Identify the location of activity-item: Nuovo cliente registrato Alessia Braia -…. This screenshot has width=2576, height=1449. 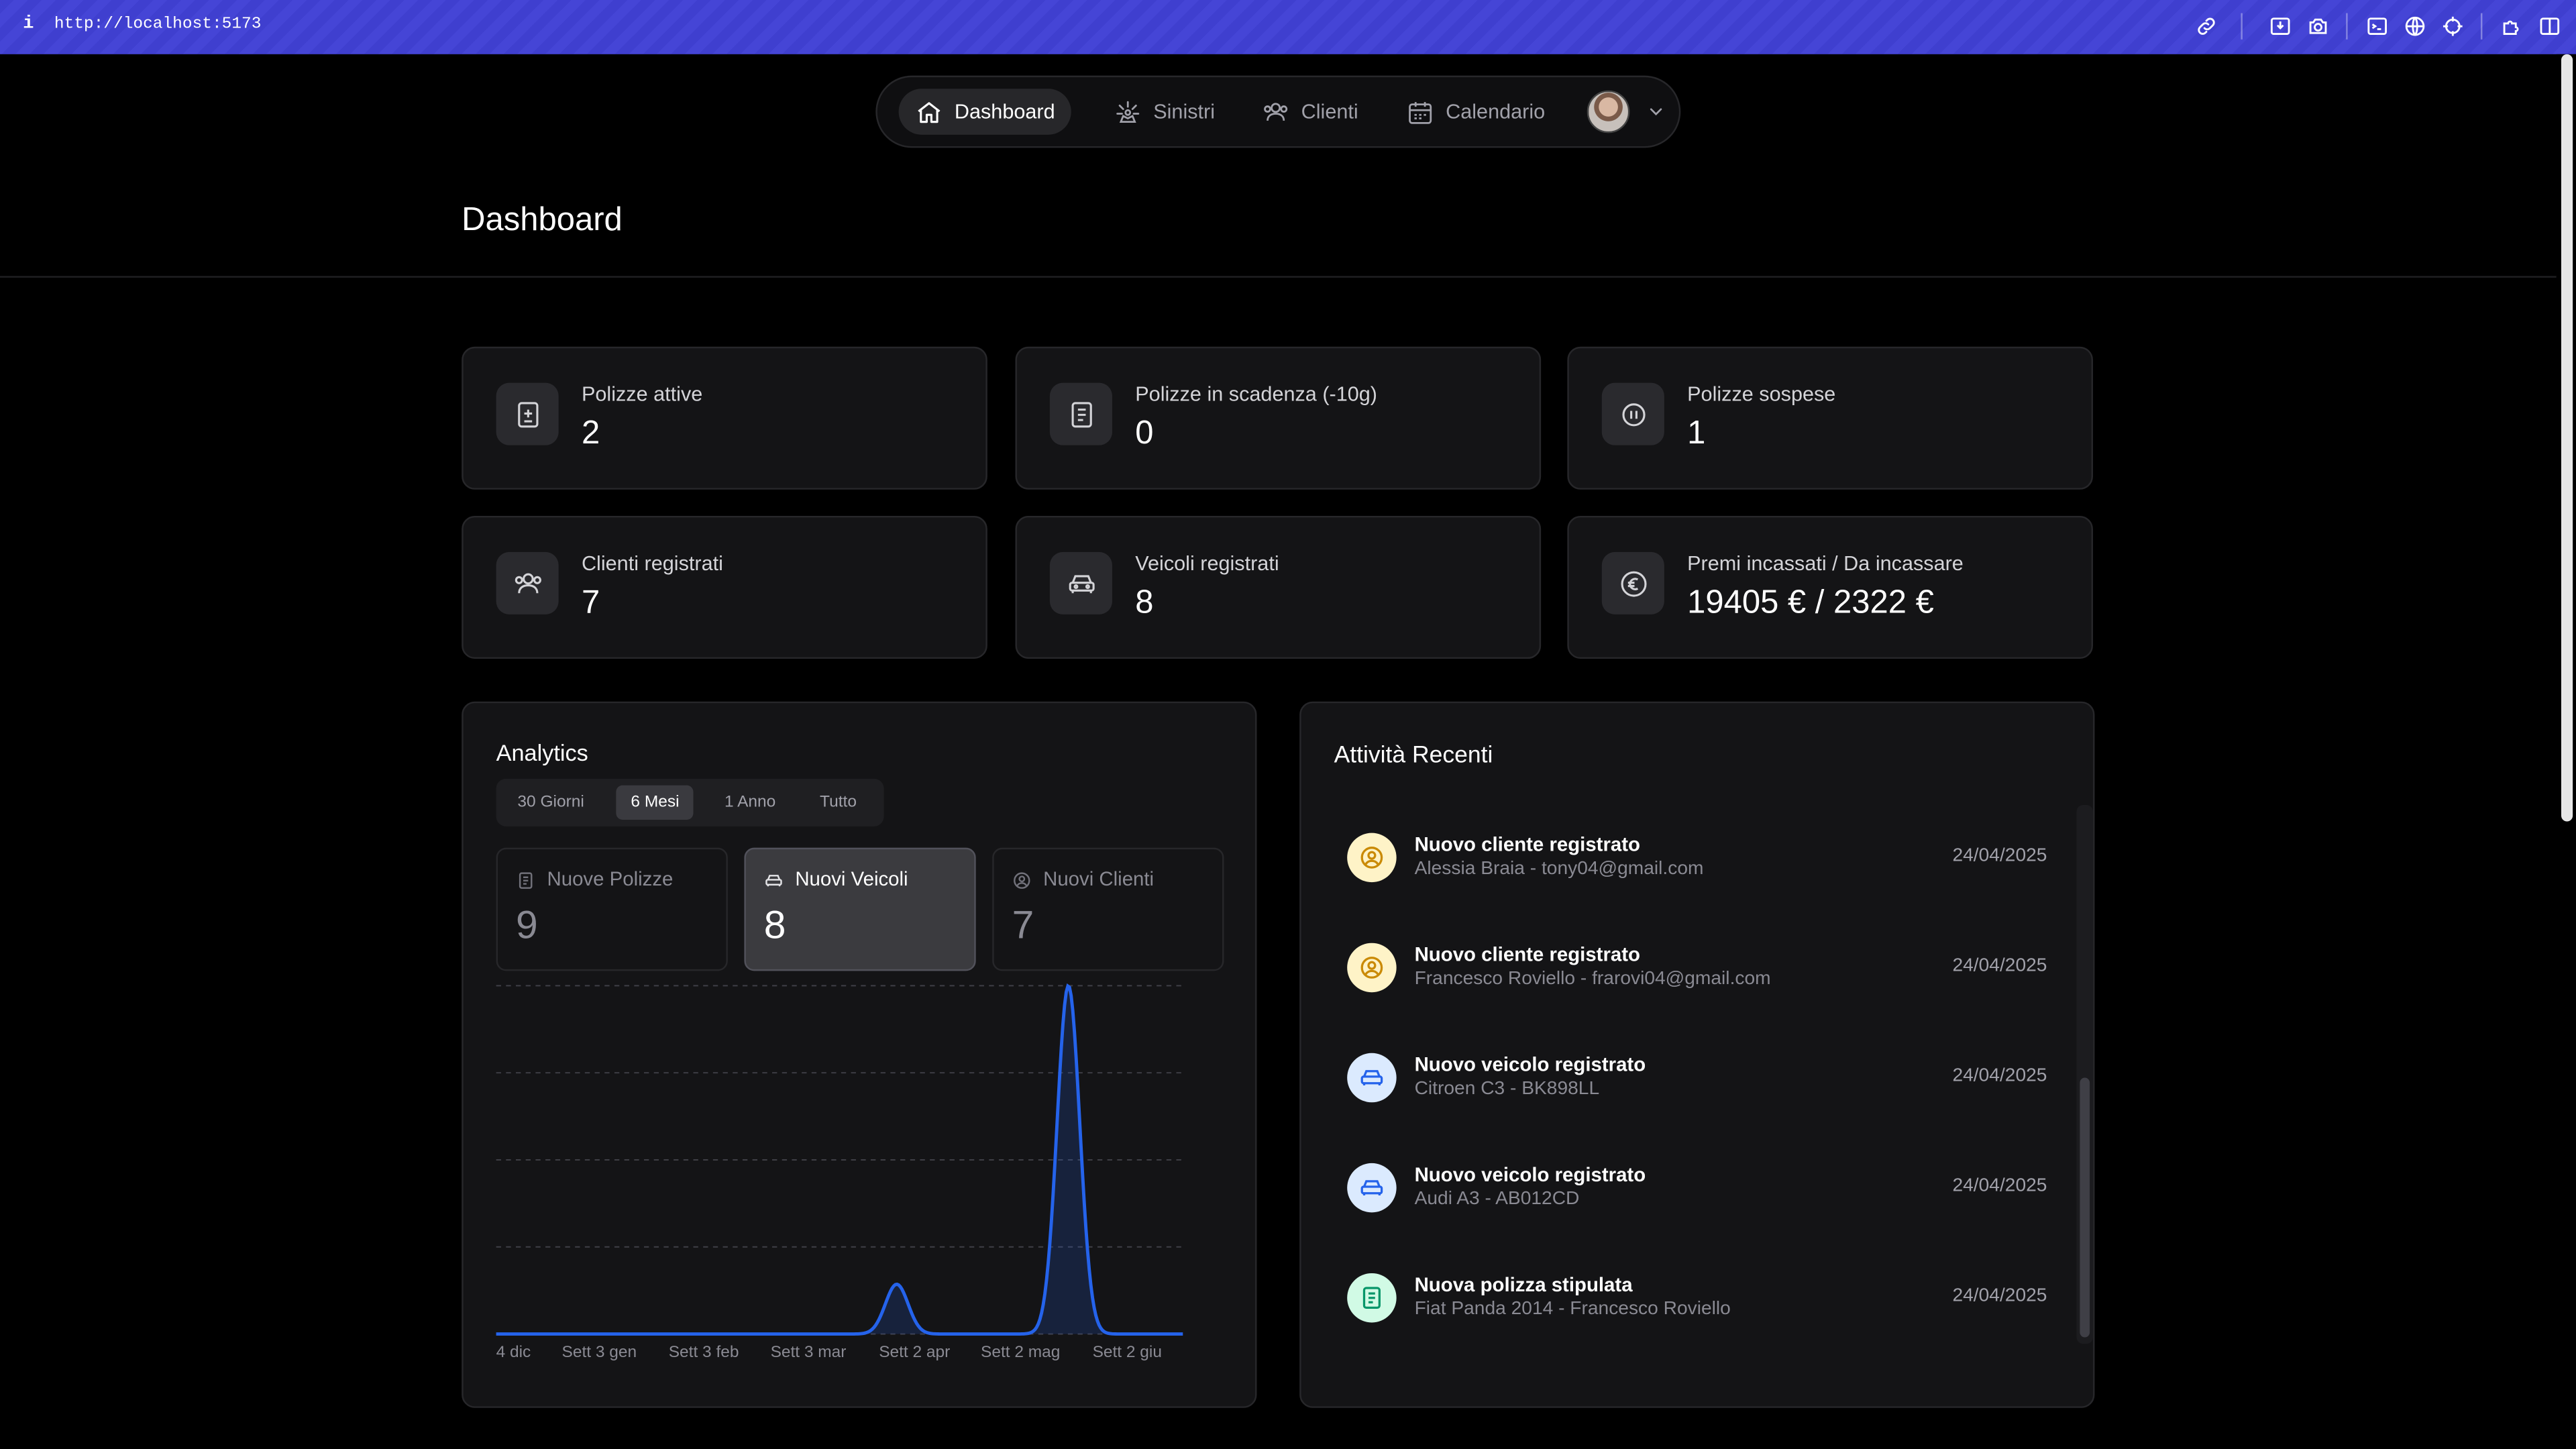
(1697, 857).